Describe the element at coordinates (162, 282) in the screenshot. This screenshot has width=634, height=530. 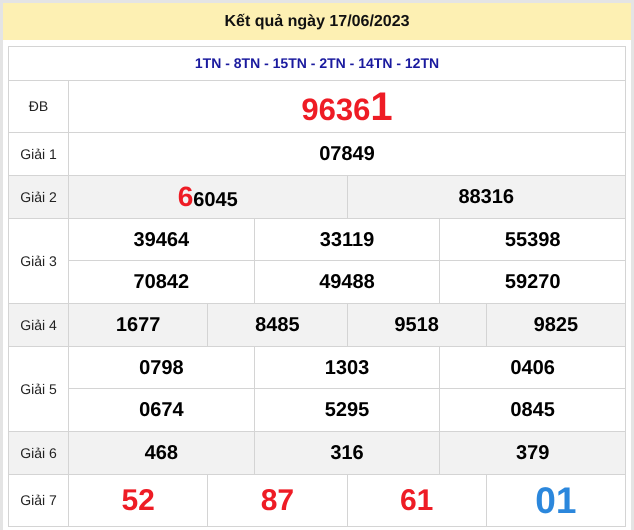
I see `prize-number: 70842` at that location.